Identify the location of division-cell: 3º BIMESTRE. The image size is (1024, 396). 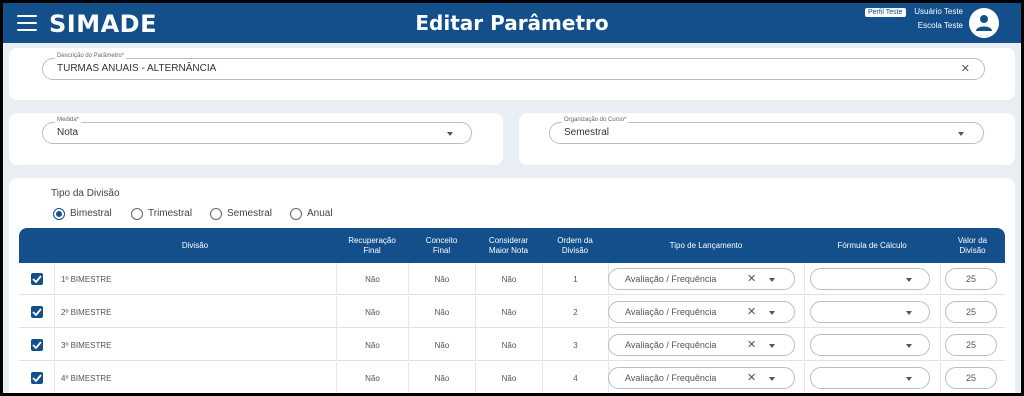
(195, 345).